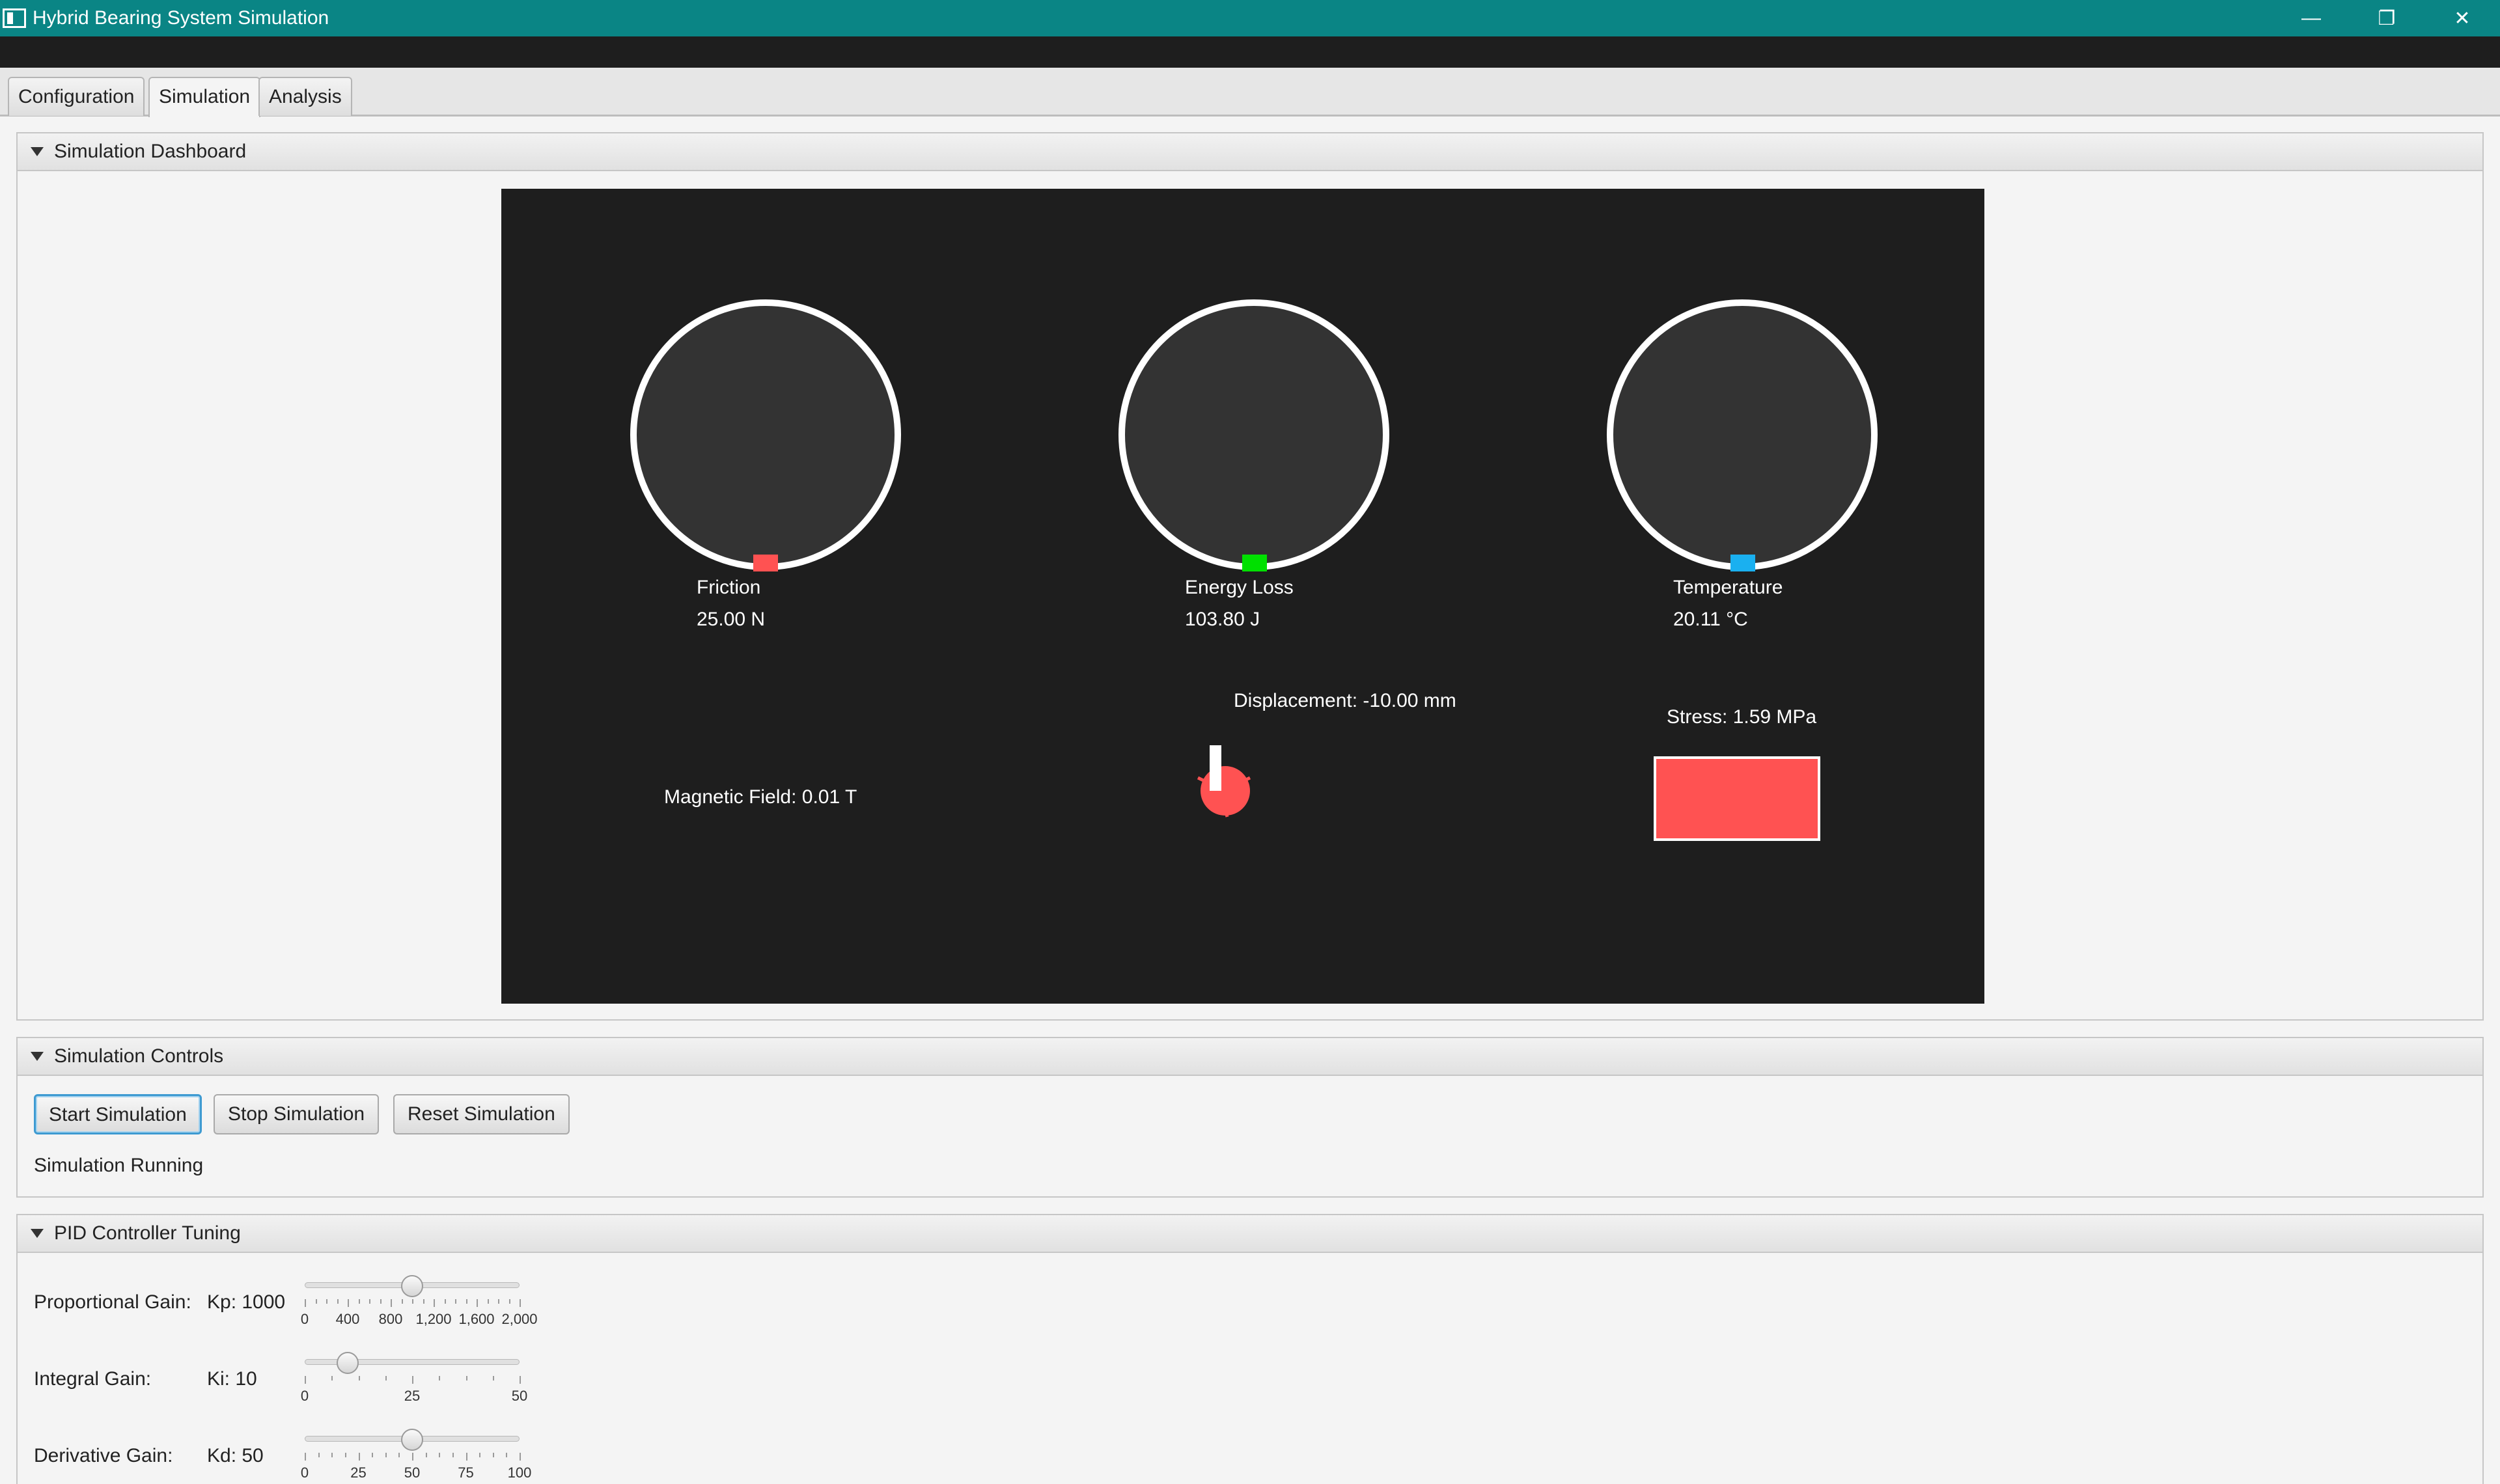 Image resolution: width=2500 pixels, height=1484 pixels. Describe the element at coordinates (1250, 1117) in the screenshot. I see `simulation-controls-panel: Simulation Controls` at that location.